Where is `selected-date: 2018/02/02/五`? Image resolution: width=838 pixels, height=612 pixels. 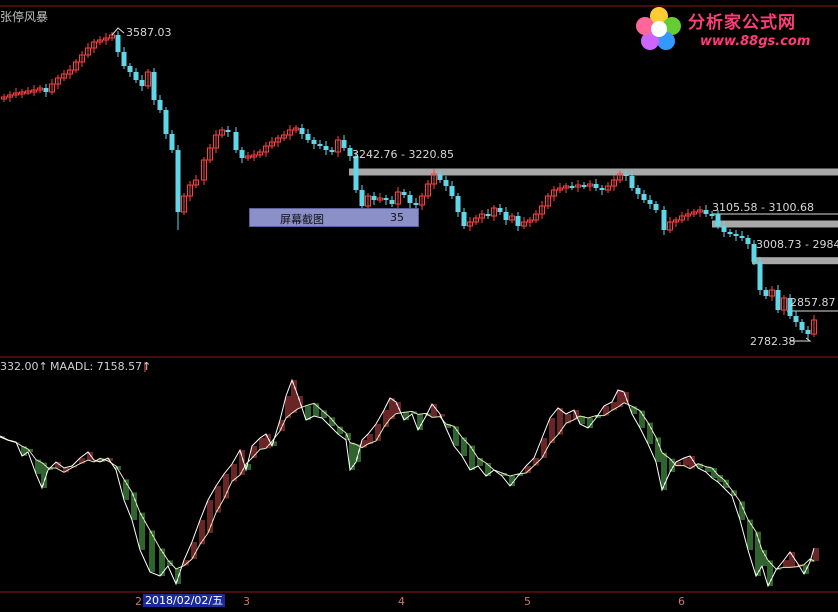 selected-date: 2018/02/02/五 is located at coordinates (184, 600).